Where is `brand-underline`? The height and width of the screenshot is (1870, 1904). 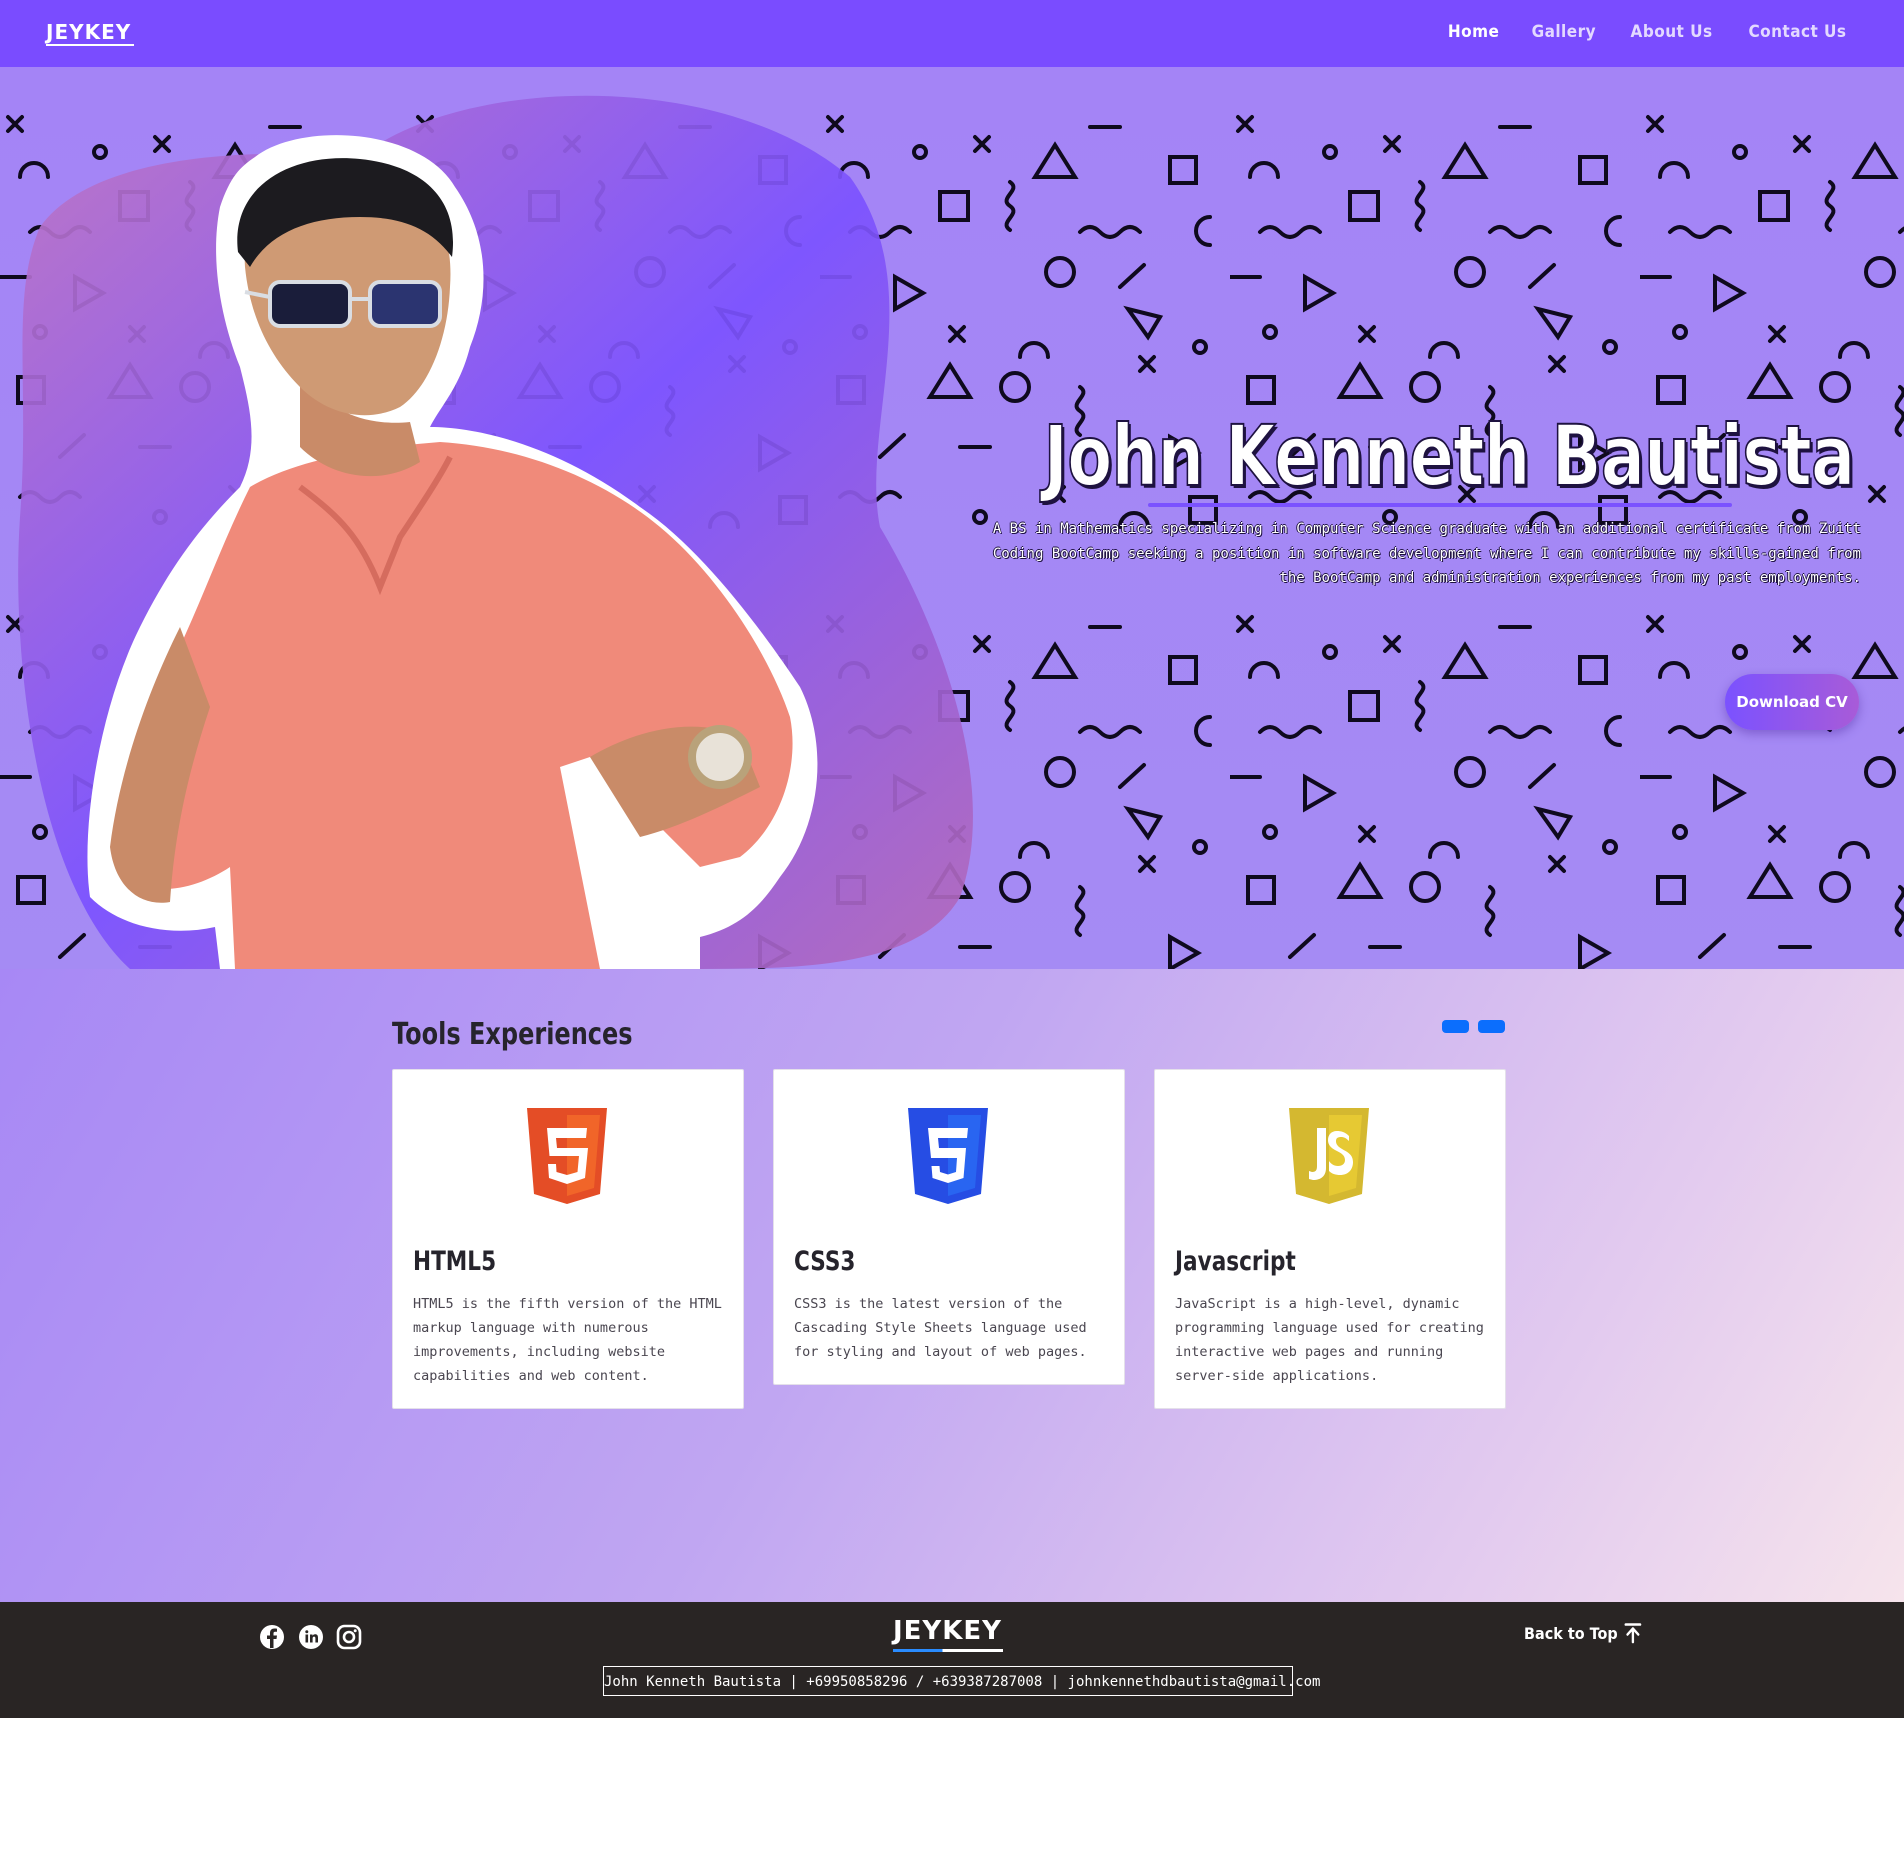
brand-underline is located at coordinates (90, 45).